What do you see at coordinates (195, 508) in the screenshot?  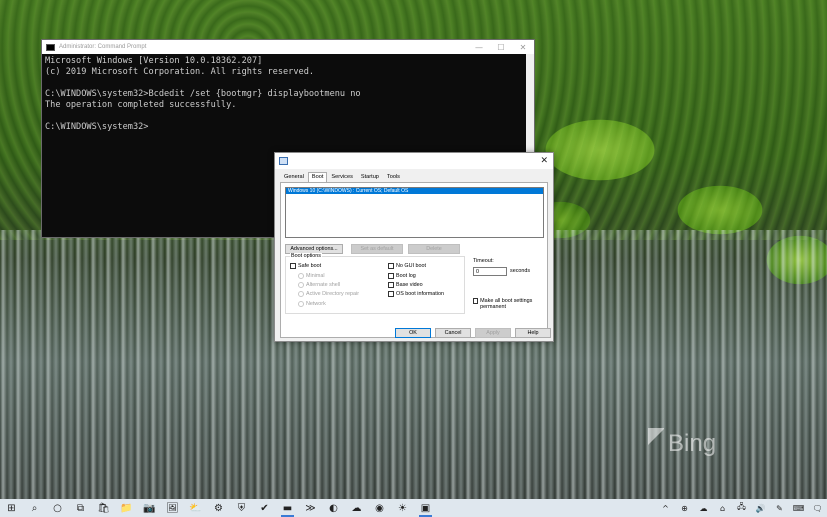 I see `weather-icon: ⛅` at bounding box center [195, 508].